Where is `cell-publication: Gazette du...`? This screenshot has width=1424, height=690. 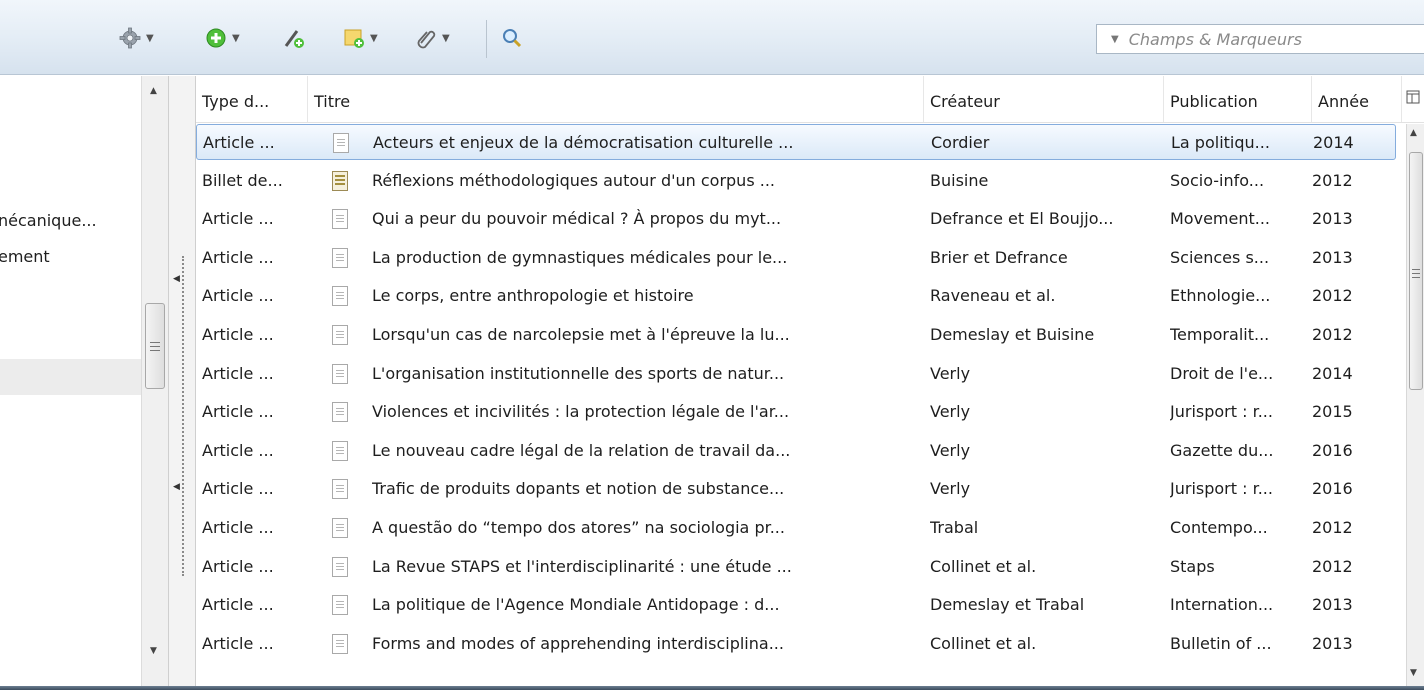 cell-publication: Gazette du... is located at coordinates (1222, 450).